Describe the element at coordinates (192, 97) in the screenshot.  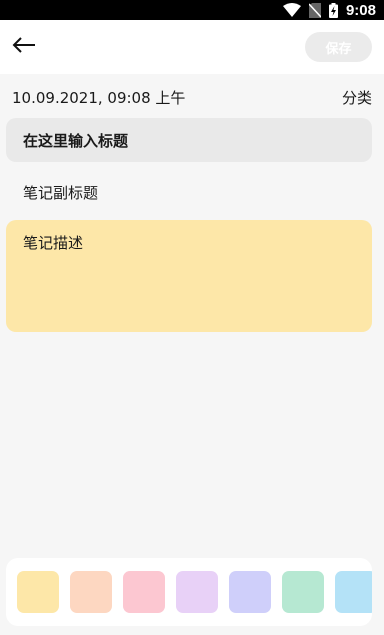
I see `note-meta-row: 10.09.2021, 09:08 上午 分类` at that location.